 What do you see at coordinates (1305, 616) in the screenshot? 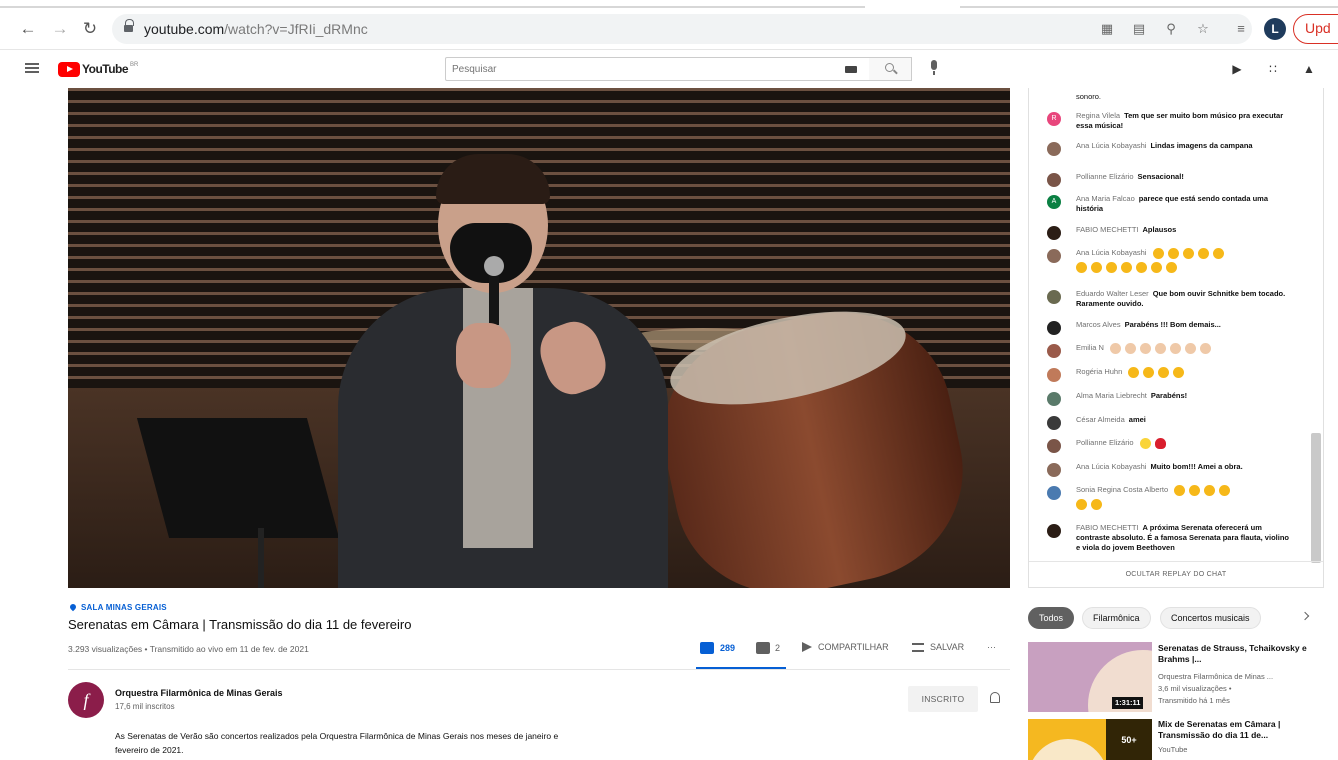
I see `chevron-right-icon` at bounding box center [1305, 616].